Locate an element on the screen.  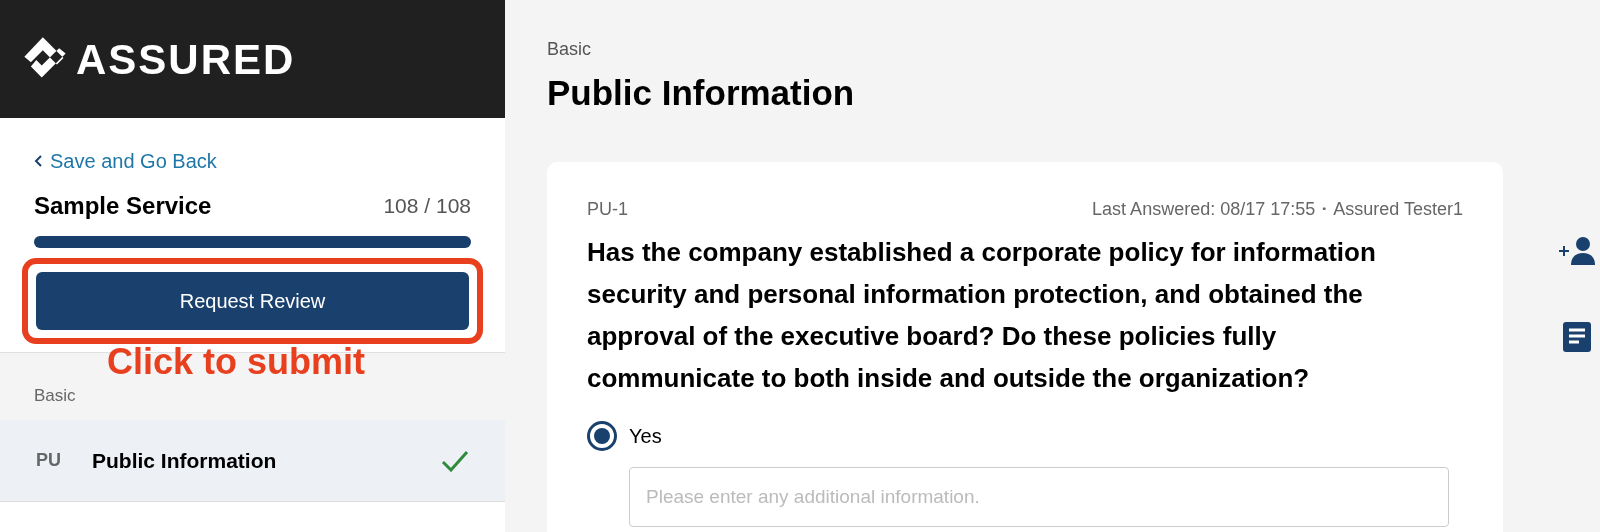
last-answered: Last Answered: 08/17 17:55・Assured Tester1 is located at coordinates (1277, 209).